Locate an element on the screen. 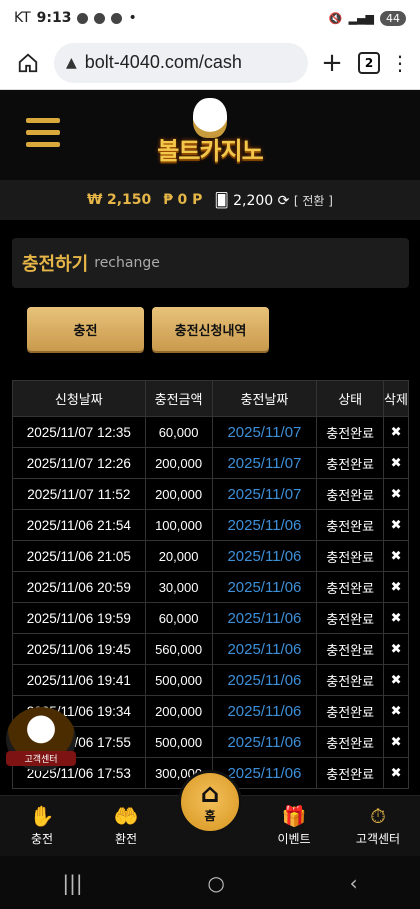 The image size is (420, 909). back-icon: ‹ is located at coordinates (354, 883).